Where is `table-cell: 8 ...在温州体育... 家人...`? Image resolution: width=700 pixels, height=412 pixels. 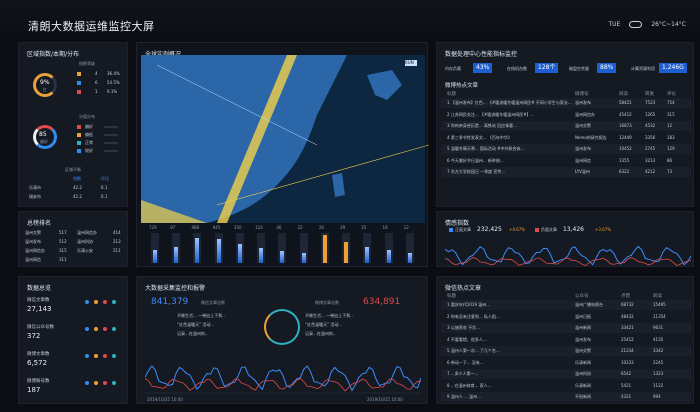
table-cell: 8 ...在温州体育... 家人... is located at coordinates (469, 385).